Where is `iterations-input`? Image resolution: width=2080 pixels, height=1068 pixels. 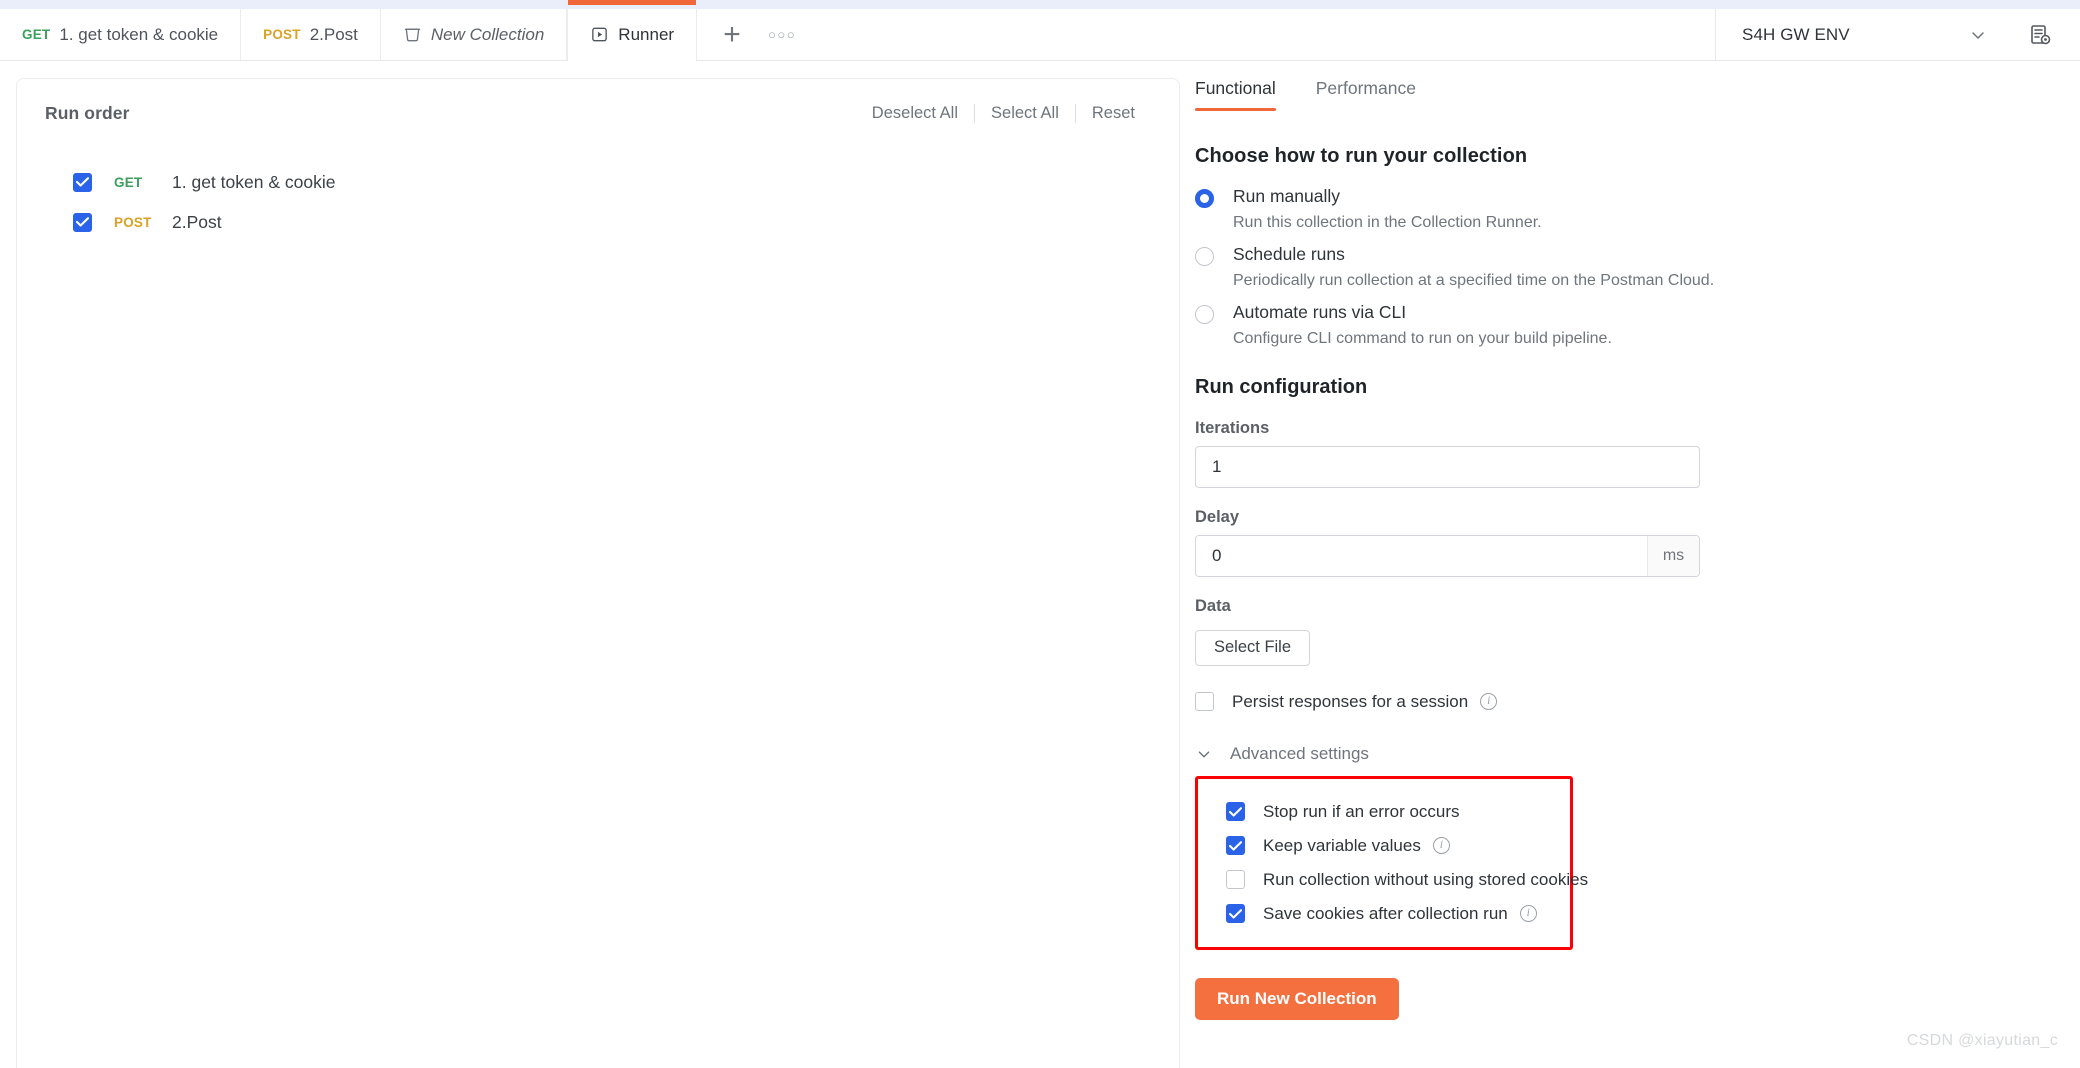 iterations-input is located at coordinates (1447, 466).